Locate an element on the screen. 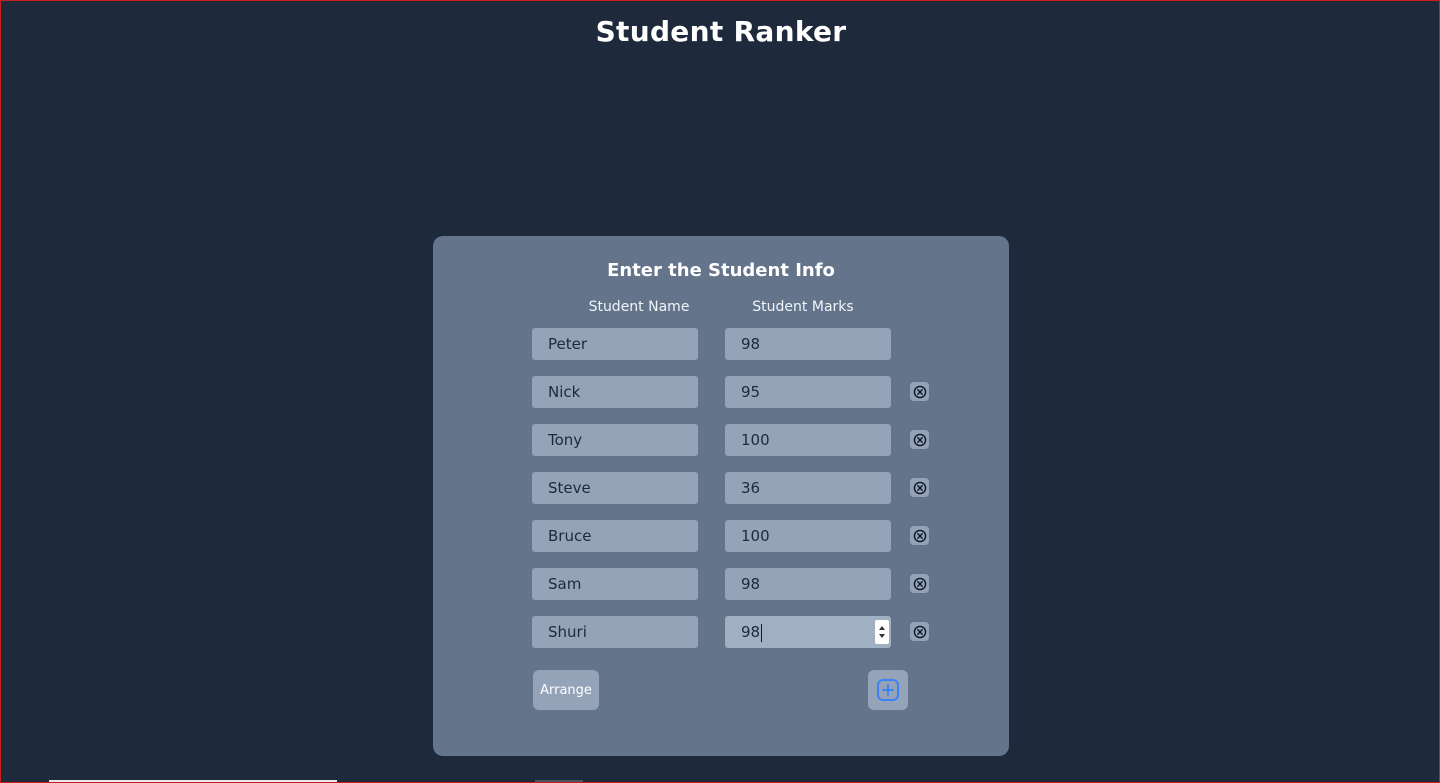 This screenshot has height=783, width=1440. student-row: Nick 95 is located at coordinates (721, 392).